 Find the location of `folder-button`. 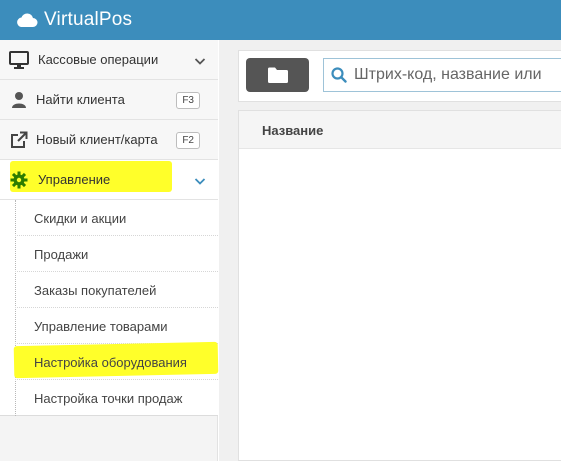

folder-button is located at coordinates (277, 75).